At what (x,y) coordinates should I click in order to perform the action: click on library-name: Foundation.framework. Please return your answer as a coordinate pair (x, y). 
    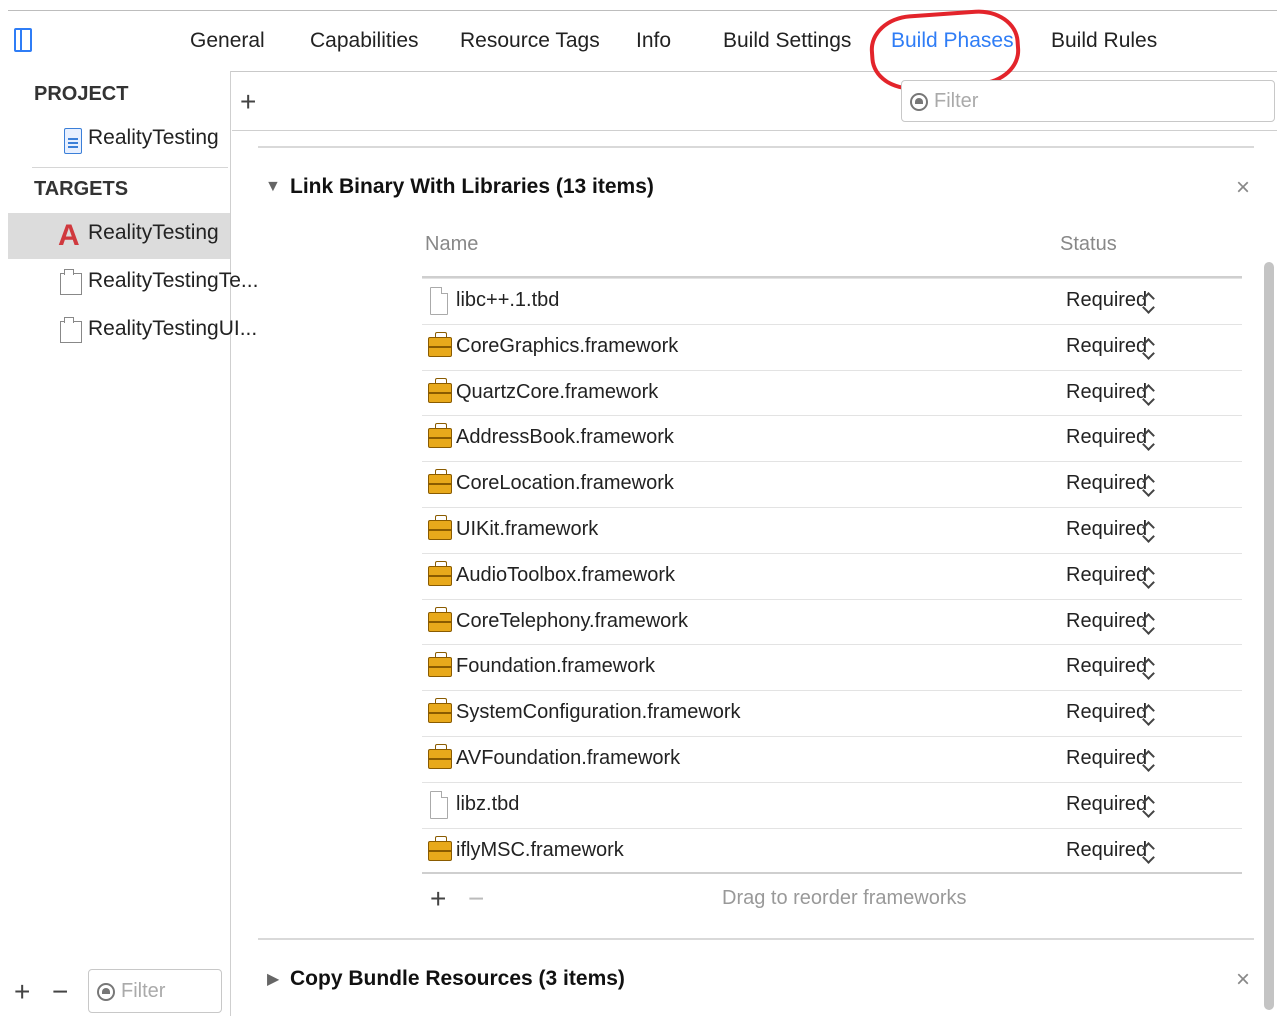
    Looking at the image, I should click on (555, 666).